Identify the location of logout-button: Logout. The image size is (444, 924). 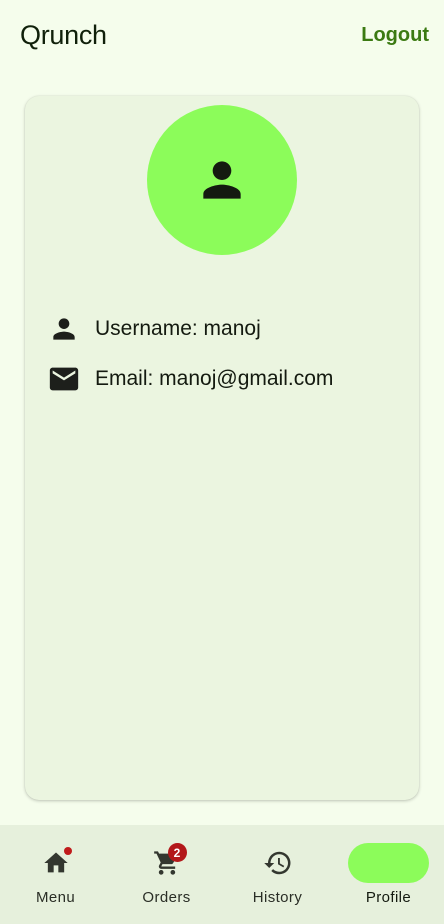
(392, 35).